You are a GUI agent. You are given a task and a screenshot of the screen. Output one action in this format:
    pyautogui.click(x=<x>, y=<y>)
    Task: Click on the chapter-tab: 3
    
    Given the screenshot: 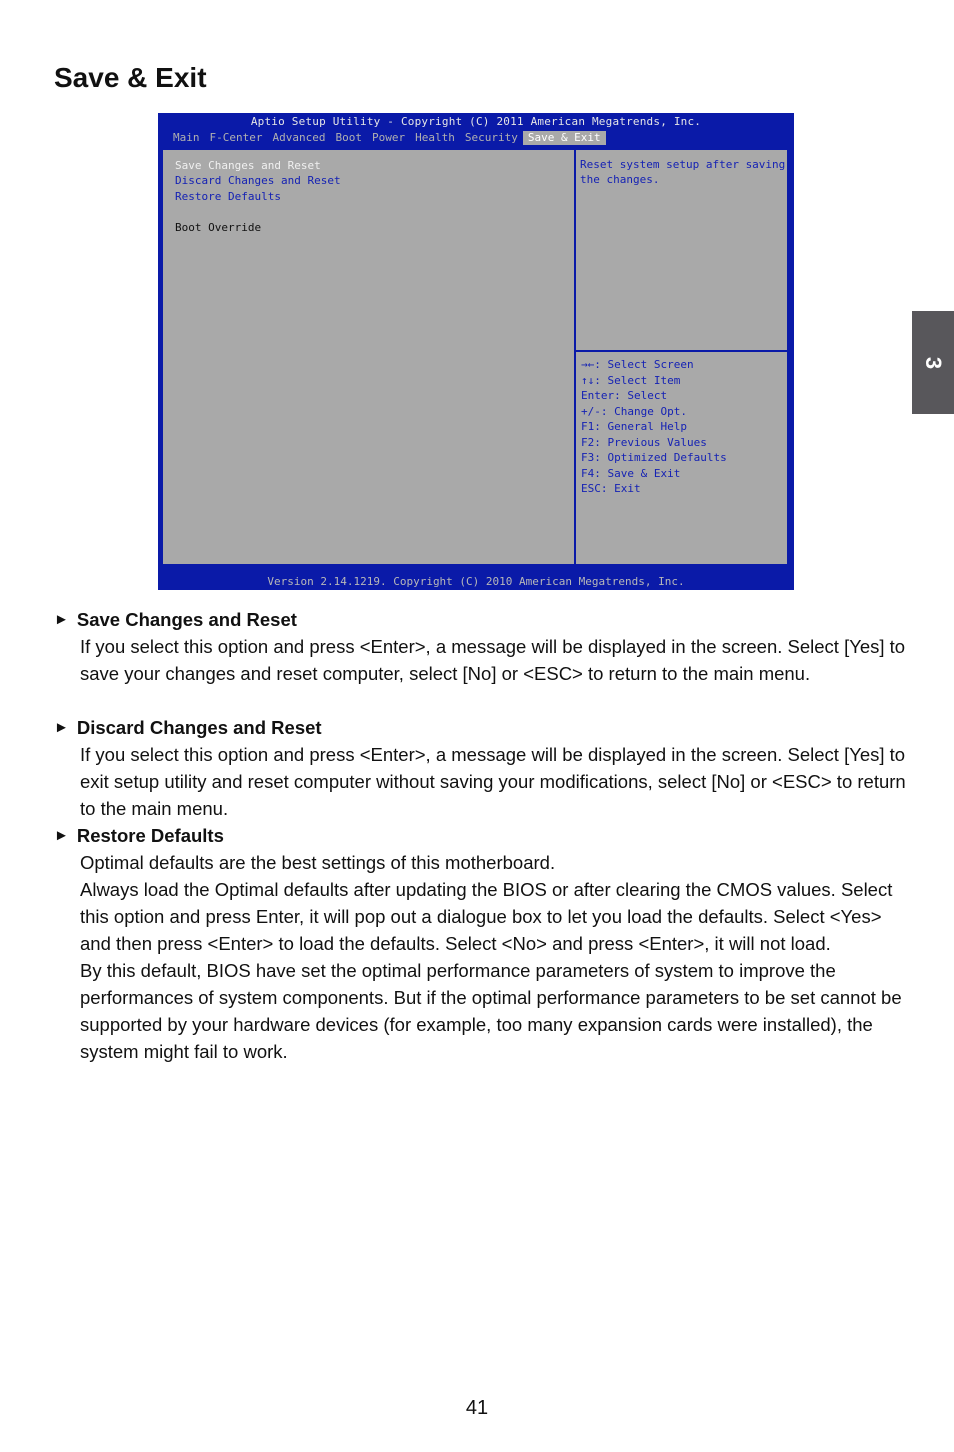 What is the action you would take?
    pyautogui.click(x=933, y=362)
    